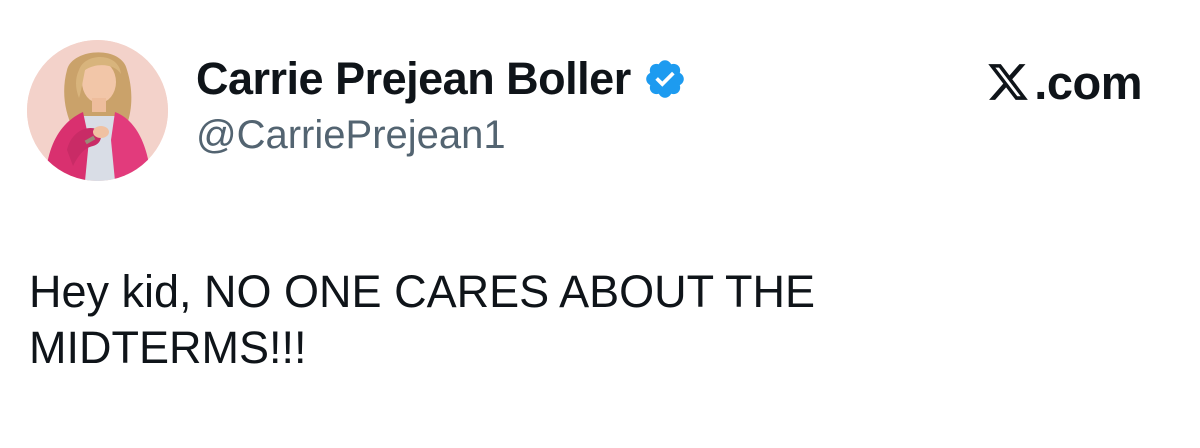  Describe the element at coordinates (422, 291) in the screenshot. I see `tweet-text-line: Hey kid, NO ONE CARES ABOUT THE` at that location.